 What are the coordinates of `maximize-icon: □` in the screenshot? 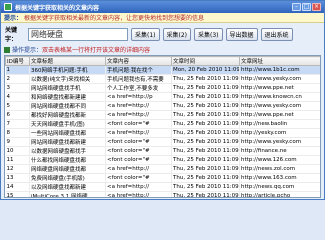 It's located at (306, 7).